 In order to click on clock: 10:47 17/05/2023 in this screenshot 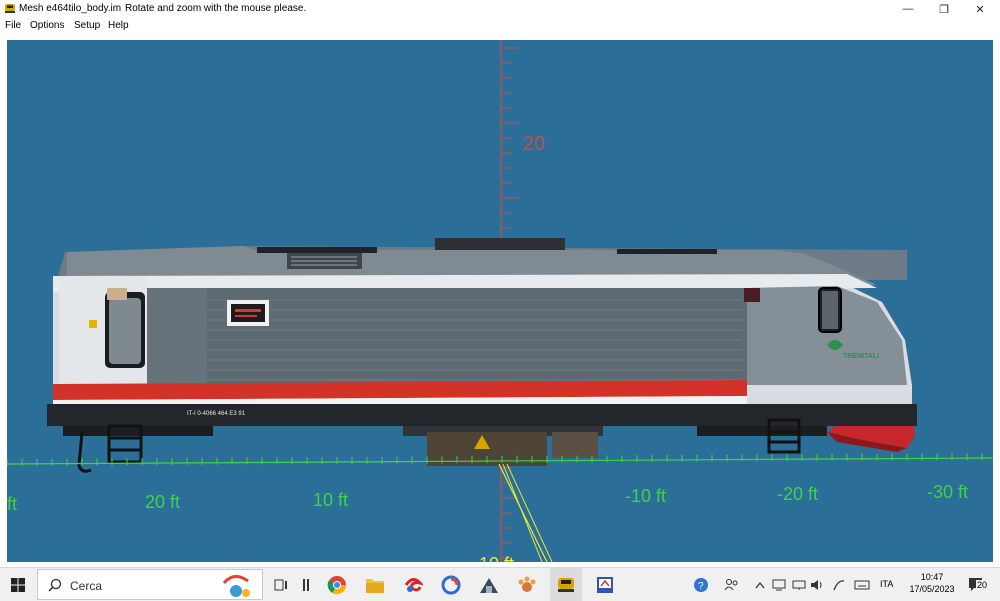, I will do `click(932, 583)`.